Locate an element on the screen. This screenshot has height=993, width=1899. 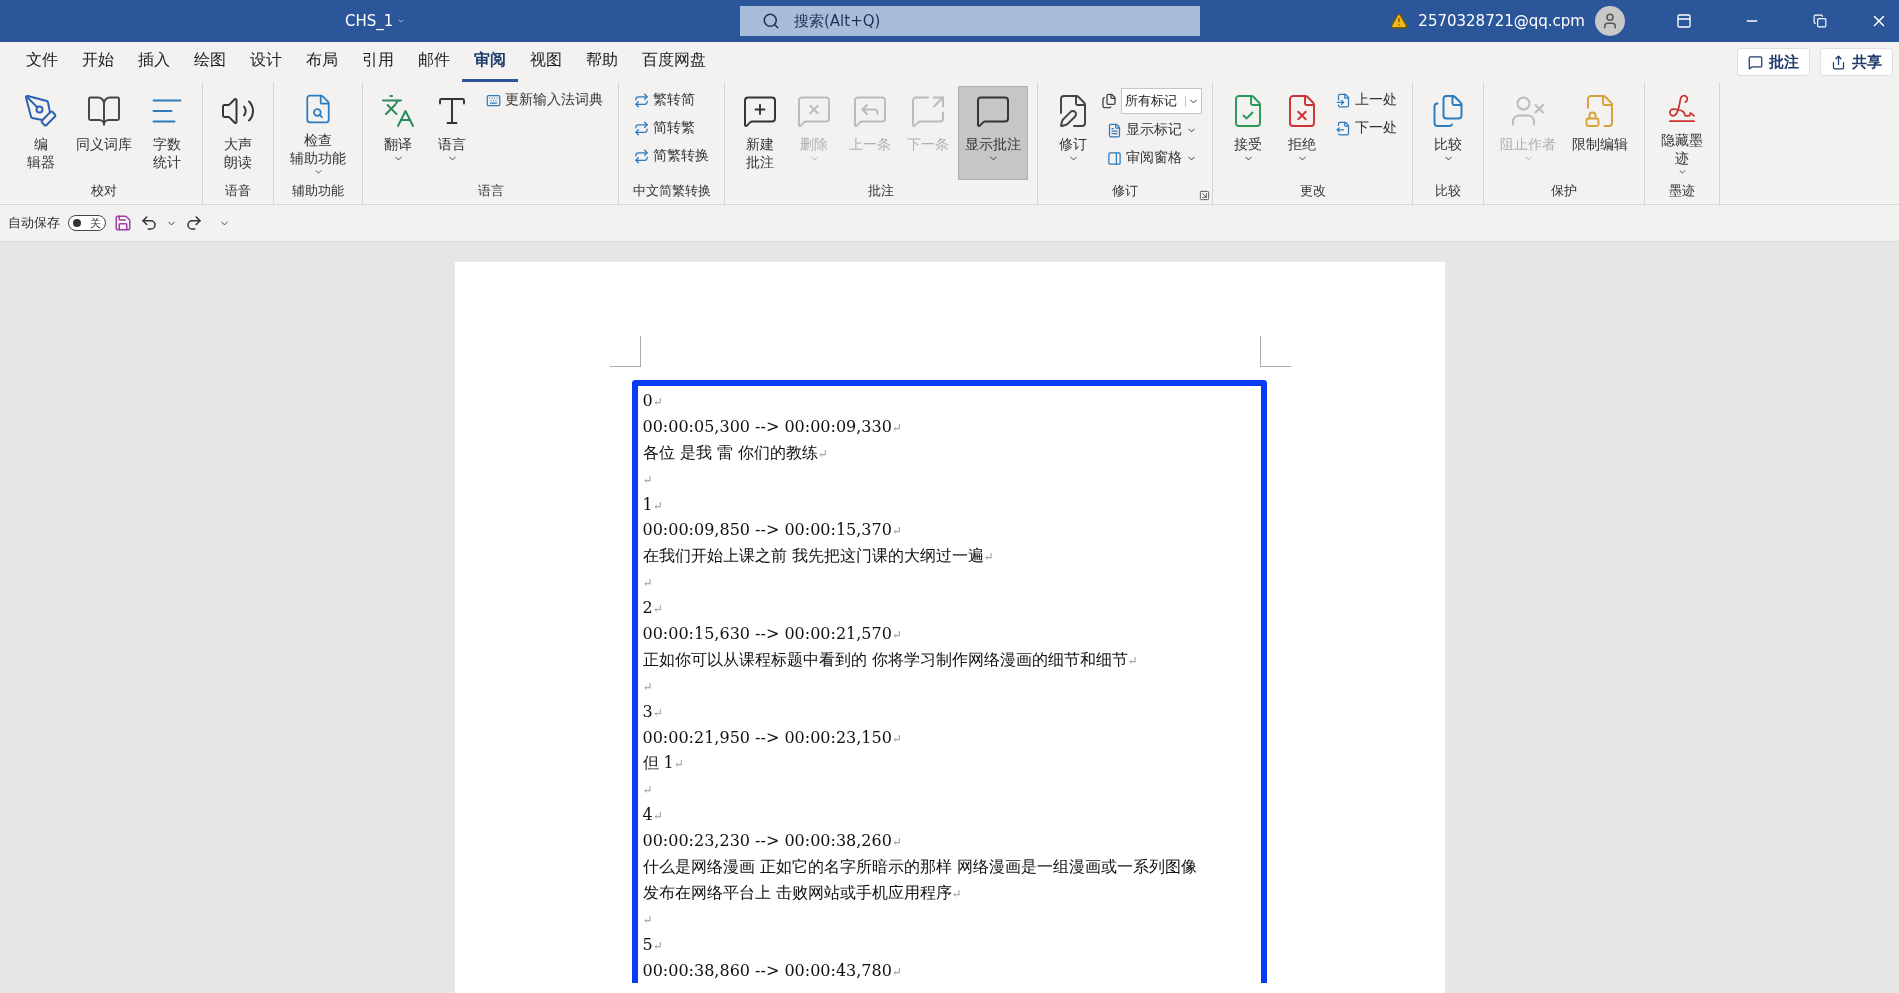
ribbon-button: 编 辑器 is located at coordinates (41, 133).